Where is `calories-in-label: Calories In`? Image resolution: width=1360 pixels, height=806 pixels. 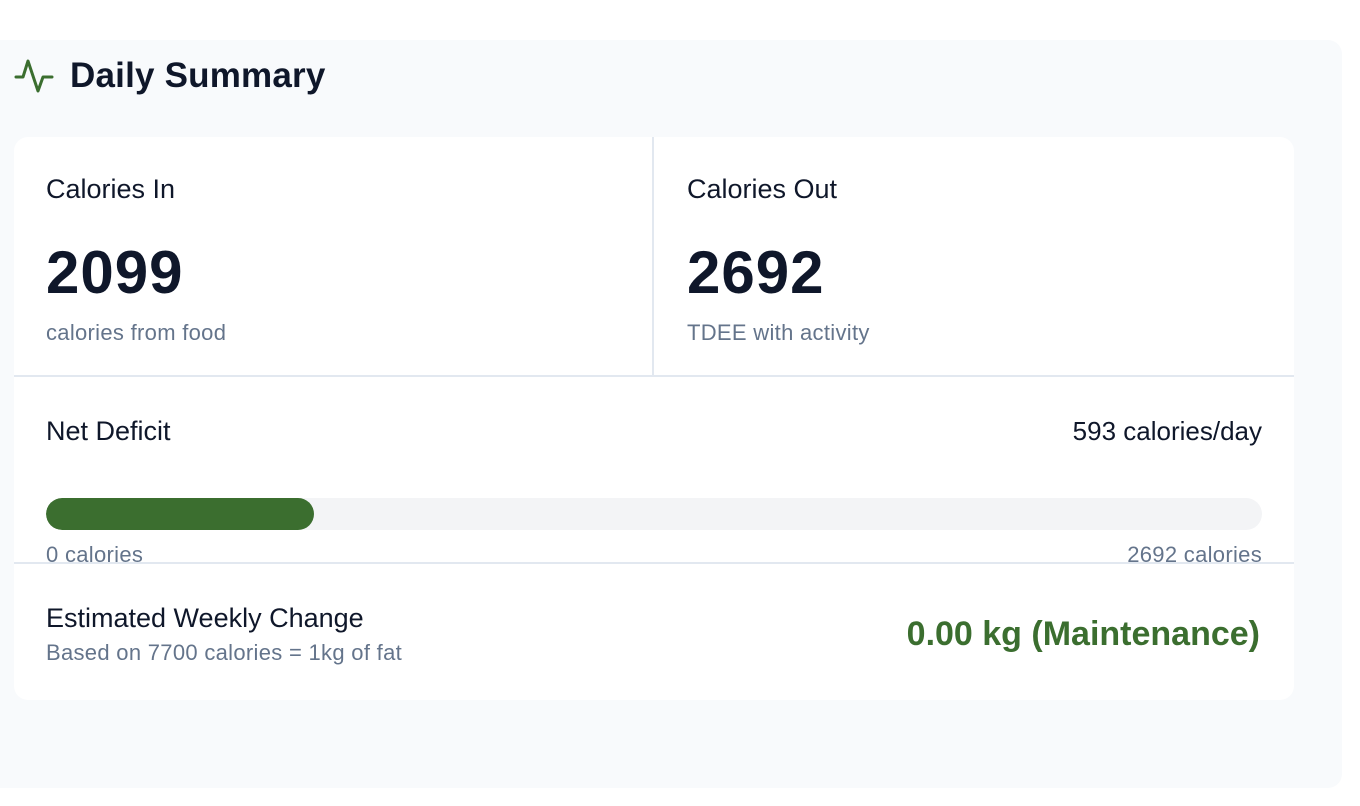
calories-in-label: Calories In is located at coordinates (111, 189).